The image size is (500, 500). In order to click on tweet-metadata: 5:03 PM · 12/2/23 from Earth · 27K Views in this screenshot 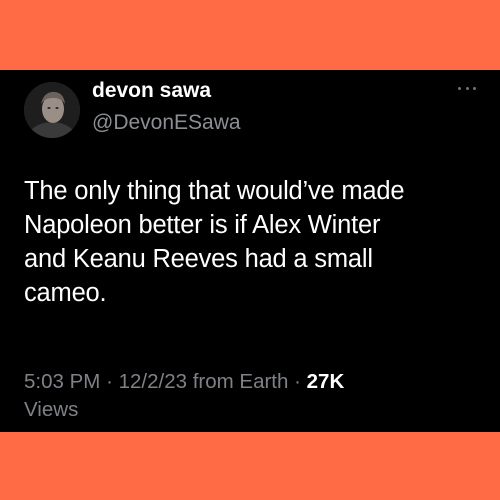, I will do `click(249, 396)`.